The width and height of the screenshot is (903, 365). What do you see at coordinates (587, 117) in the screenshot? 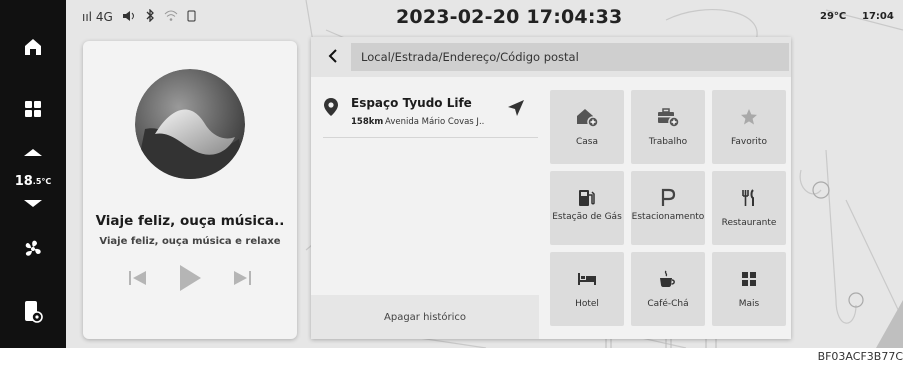
I see `home-add-icon` at bounding box center [587, 117].